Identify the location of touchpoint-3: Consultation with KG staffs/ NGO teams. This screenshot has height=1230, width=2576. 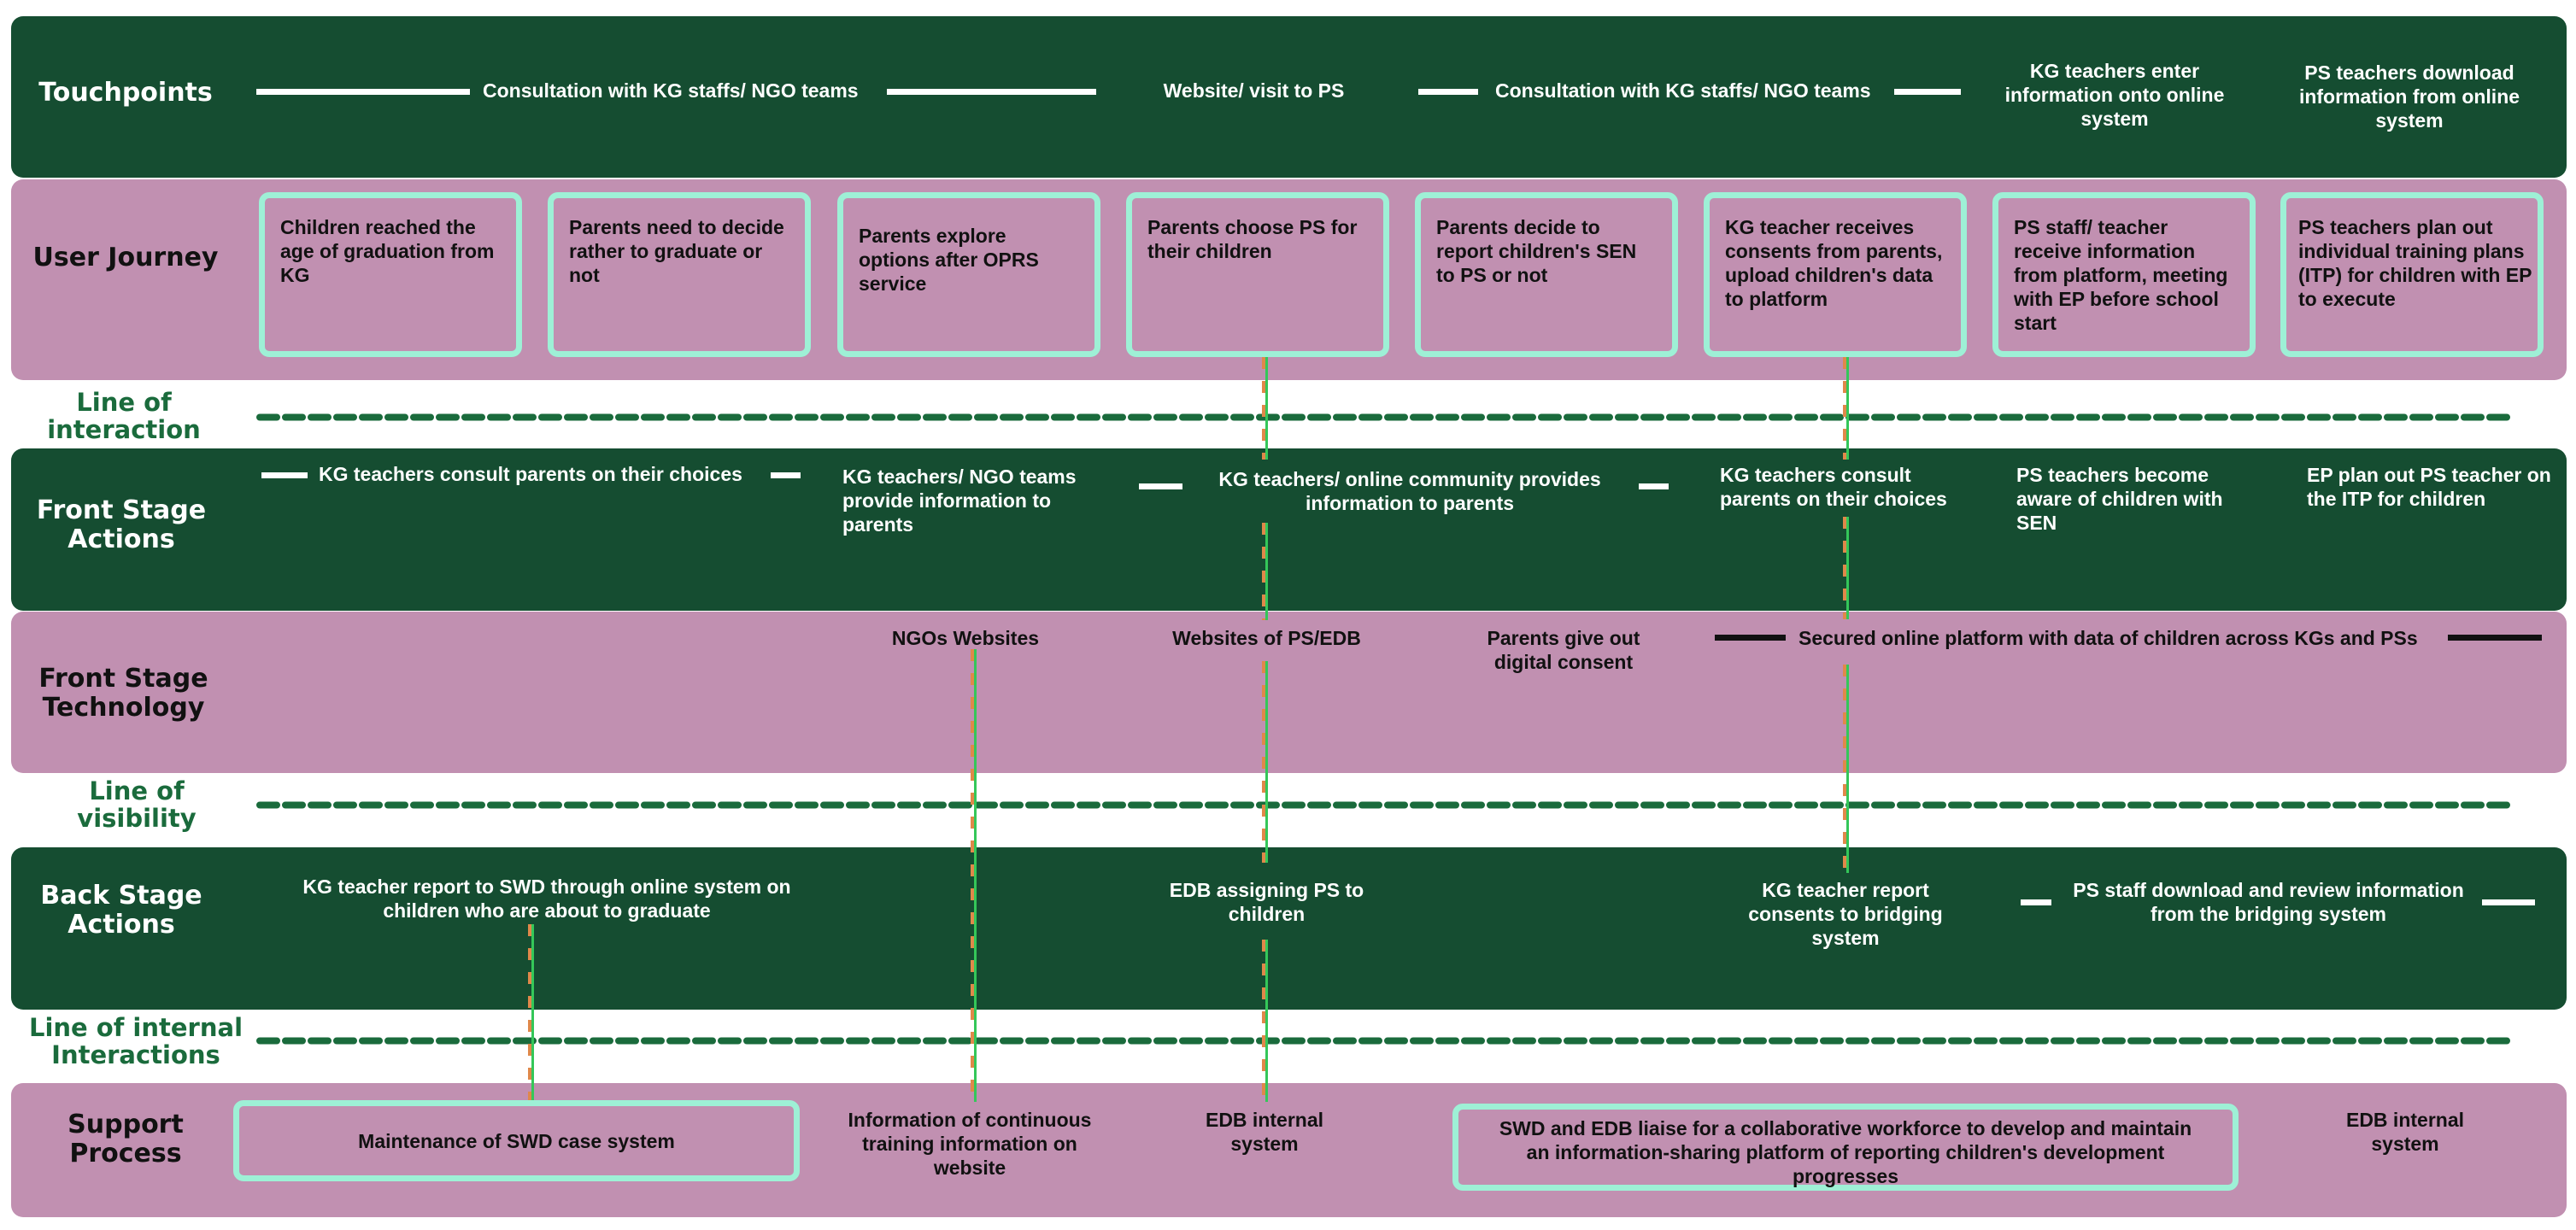
(1683, 90).